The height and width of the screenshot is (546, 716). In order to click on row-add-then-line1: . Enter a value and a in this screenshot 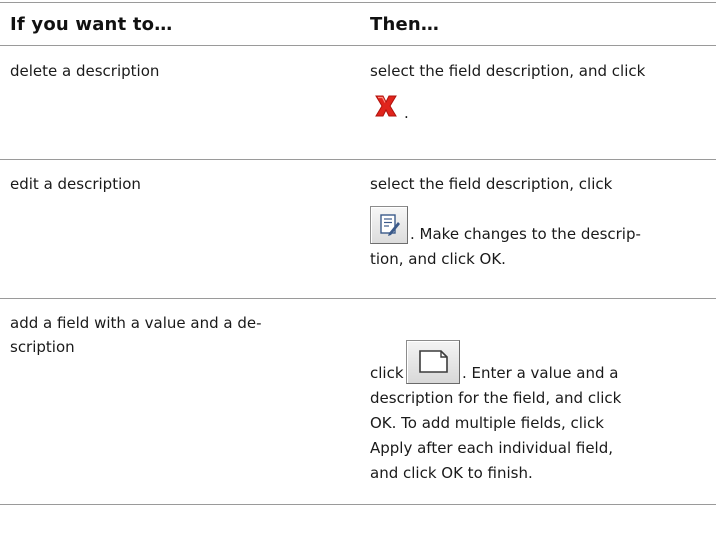, I will do `click(540, 373)`.